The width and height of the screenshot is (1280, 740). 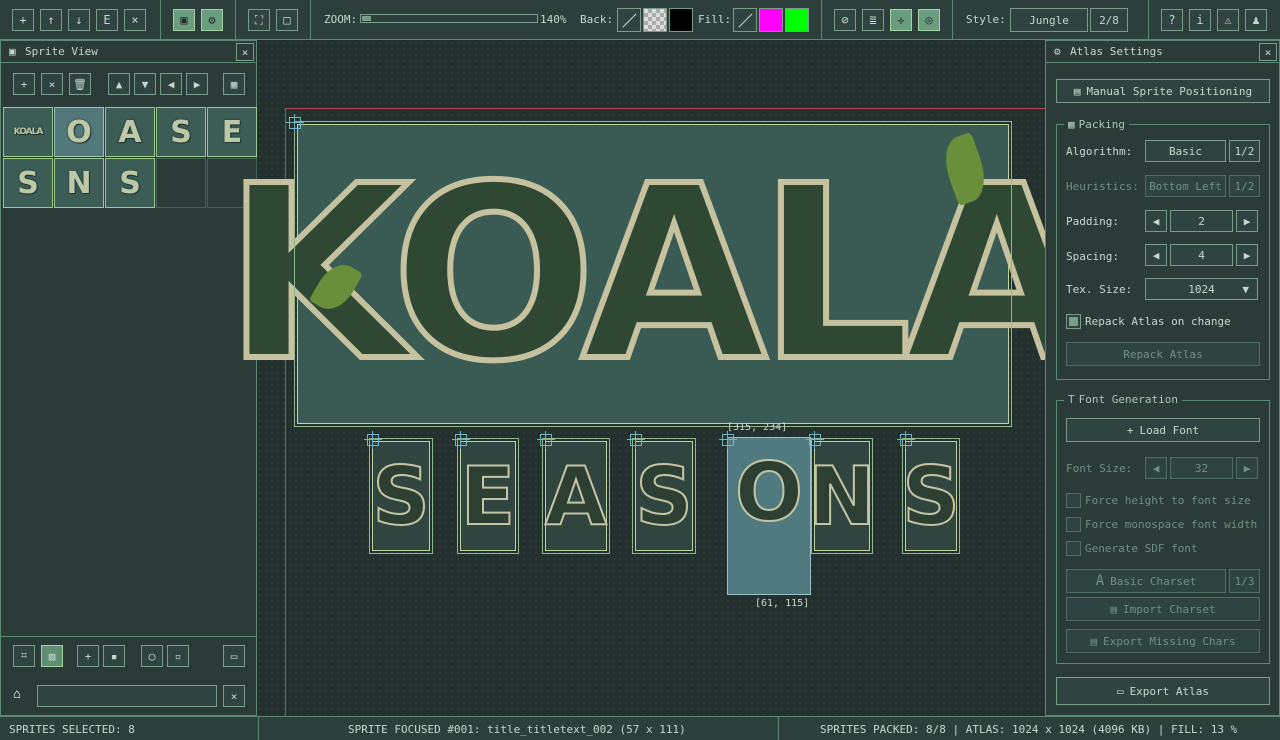 What do you see at coordinates (171, 84) in the screenshot?
I see `move-left-icon: ◀` at bounding box center [171, 84].